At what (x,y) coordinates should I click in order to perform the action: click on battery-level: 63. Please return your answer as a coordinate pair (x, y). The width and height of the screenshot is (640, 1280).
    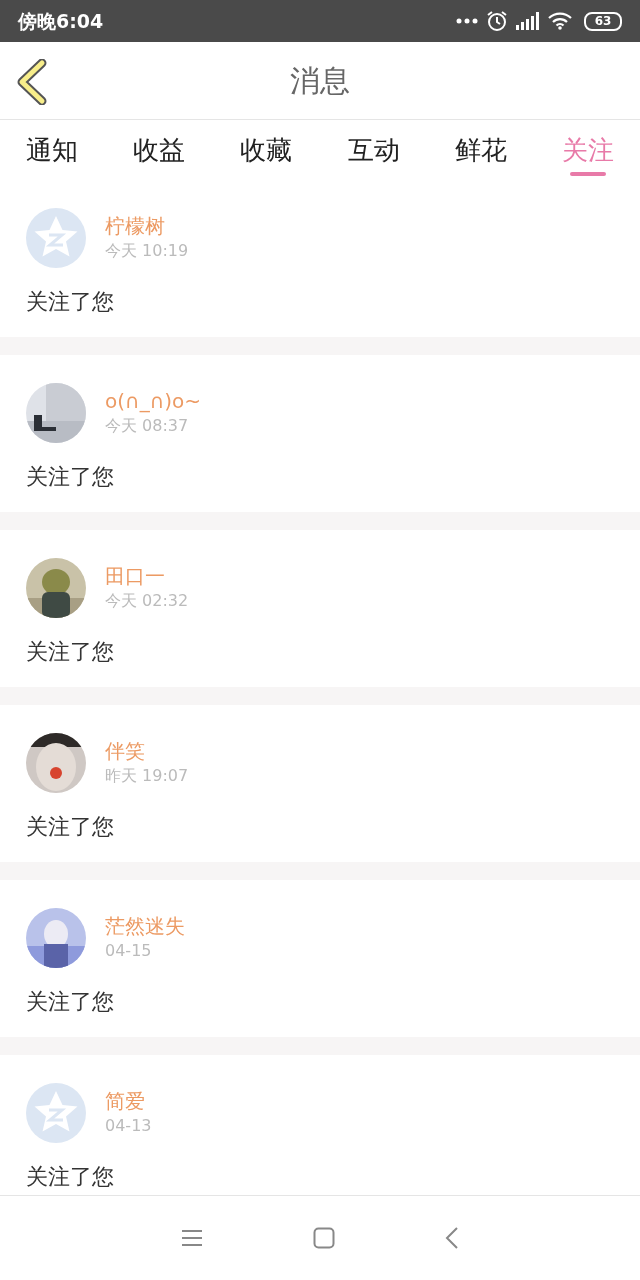
    Looking at the image, I should click on (603, 21).